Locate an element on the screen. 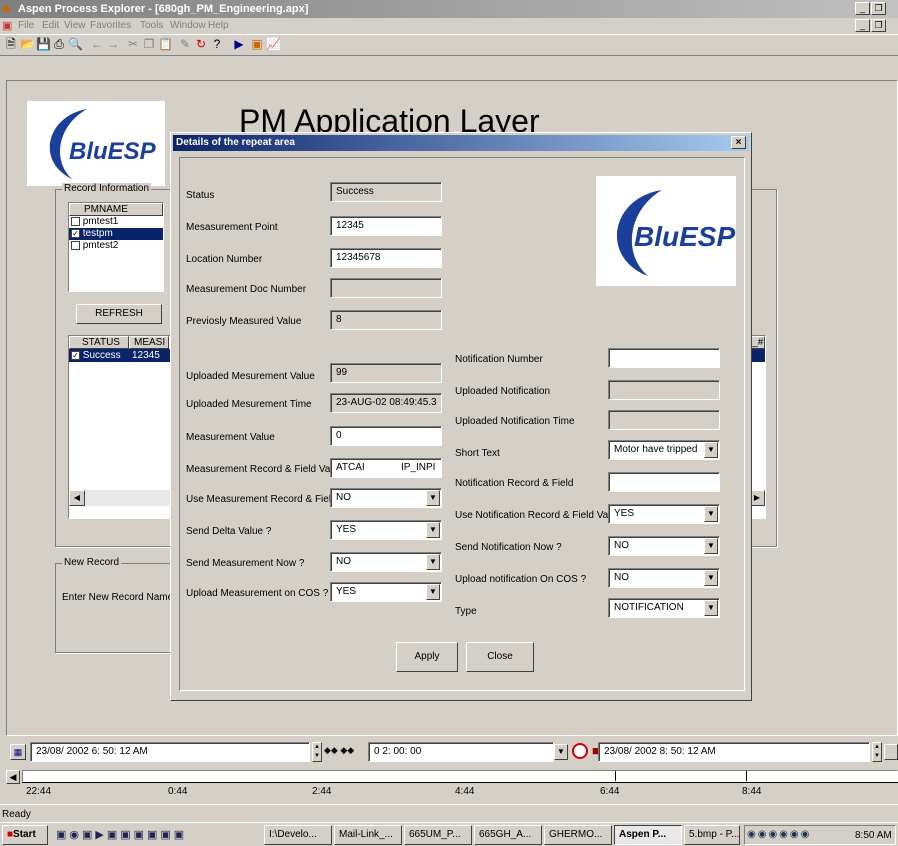  back-icon: ← is located at coordinates (97, 44).